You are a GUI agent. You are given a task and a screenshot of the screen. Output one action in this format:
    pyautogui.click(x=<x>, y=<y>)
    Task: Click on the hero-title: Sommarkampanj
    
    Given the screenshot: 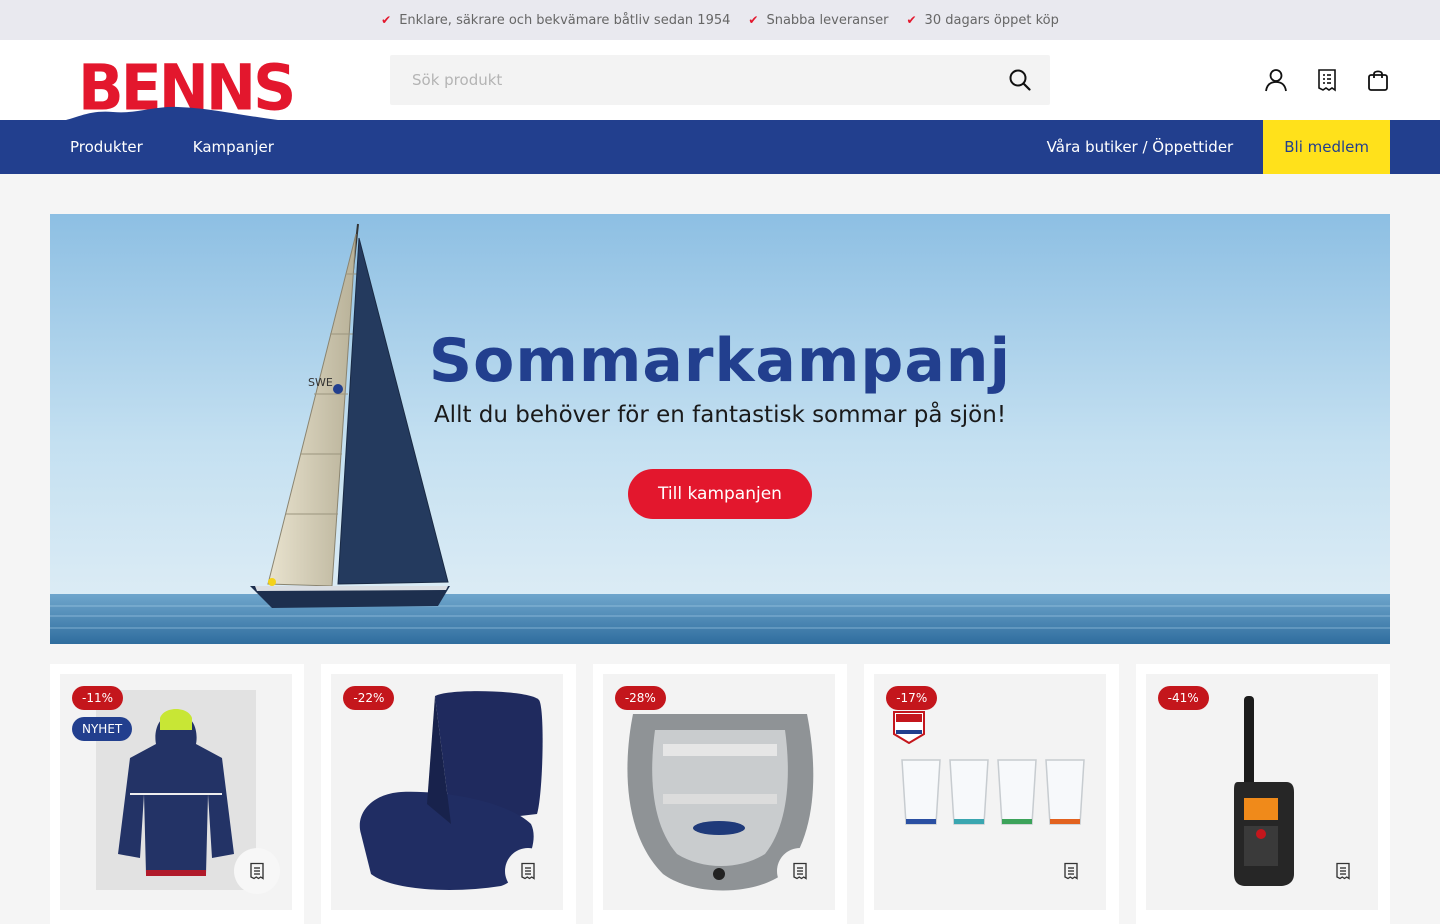 What is the action you would take?
    pyautogui.click(x=720, y=361)
    